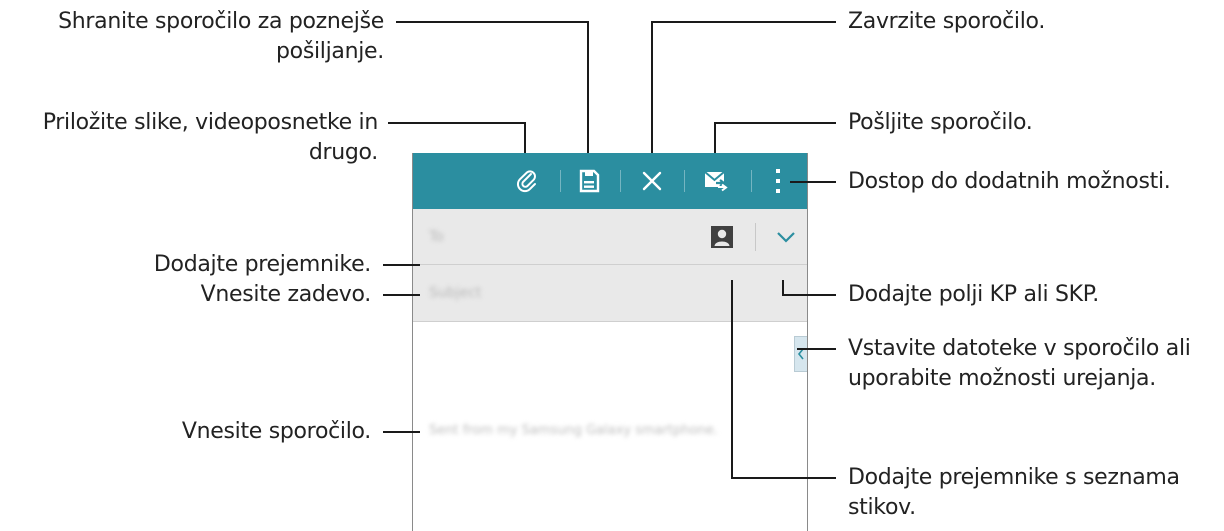 Image resolution: width=1224 pixels, height=531 pixels. I want to click on callout-attach-line1: Priložite slike, videoposnetke in, so click(210, 122).